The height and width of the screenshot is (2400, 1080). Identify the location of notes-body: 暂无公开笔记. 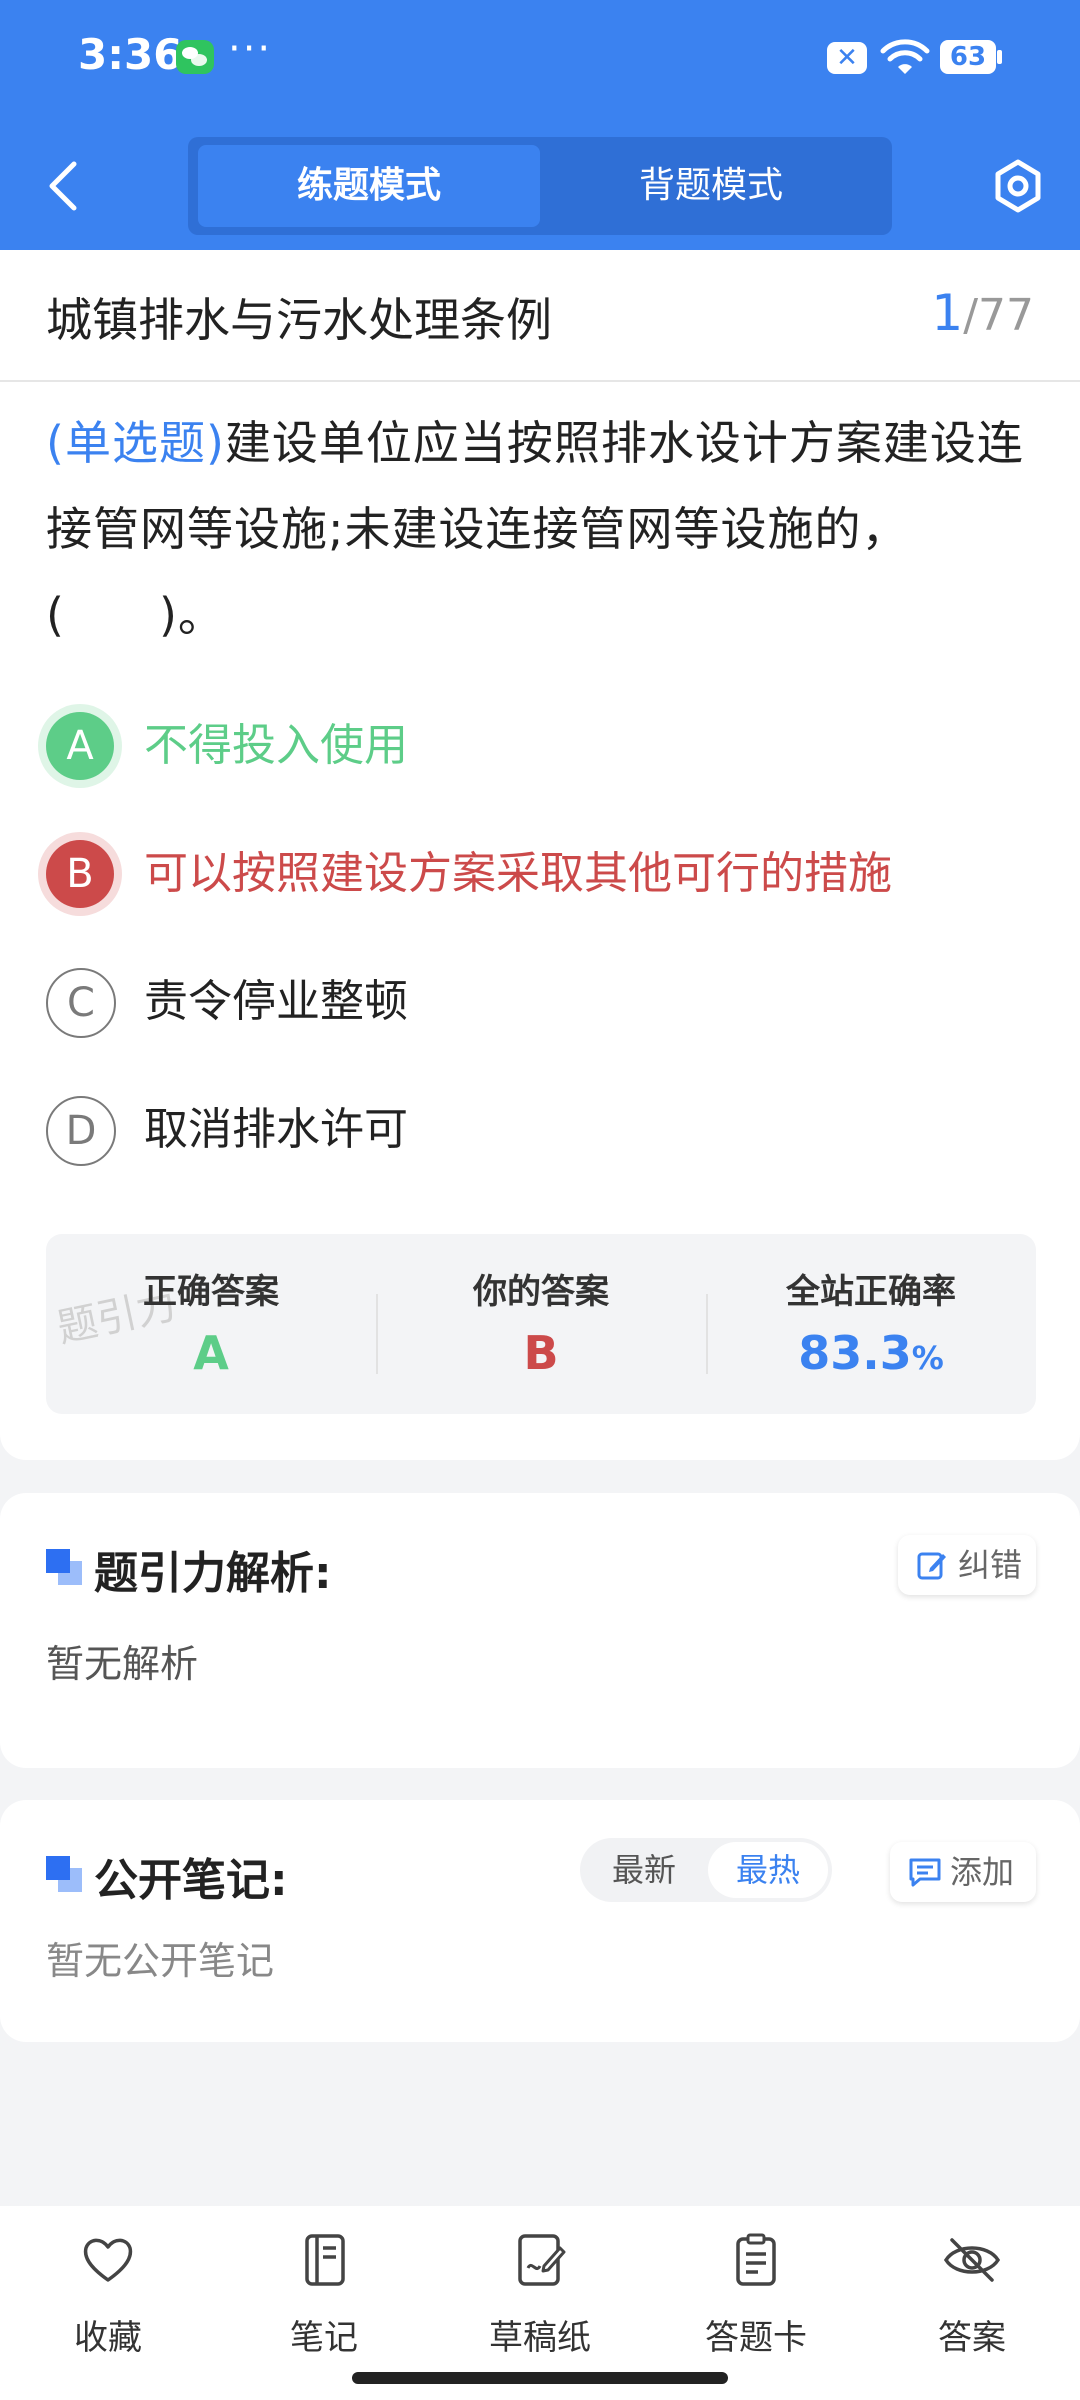
(160, 1961).